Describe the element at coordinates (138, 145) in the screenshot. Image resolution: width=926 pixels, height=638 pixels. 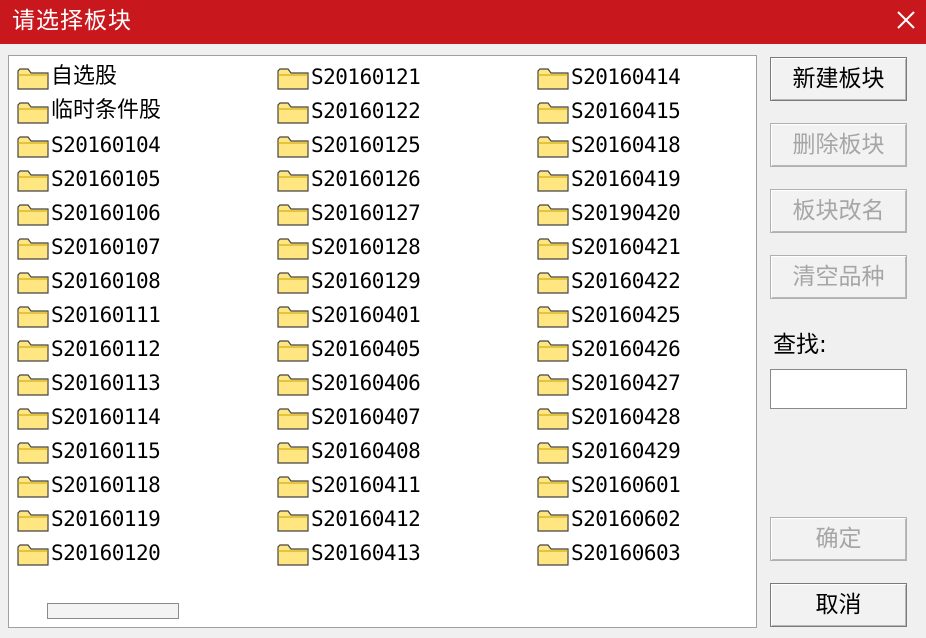
I see `list-item: S20160104` at that location.